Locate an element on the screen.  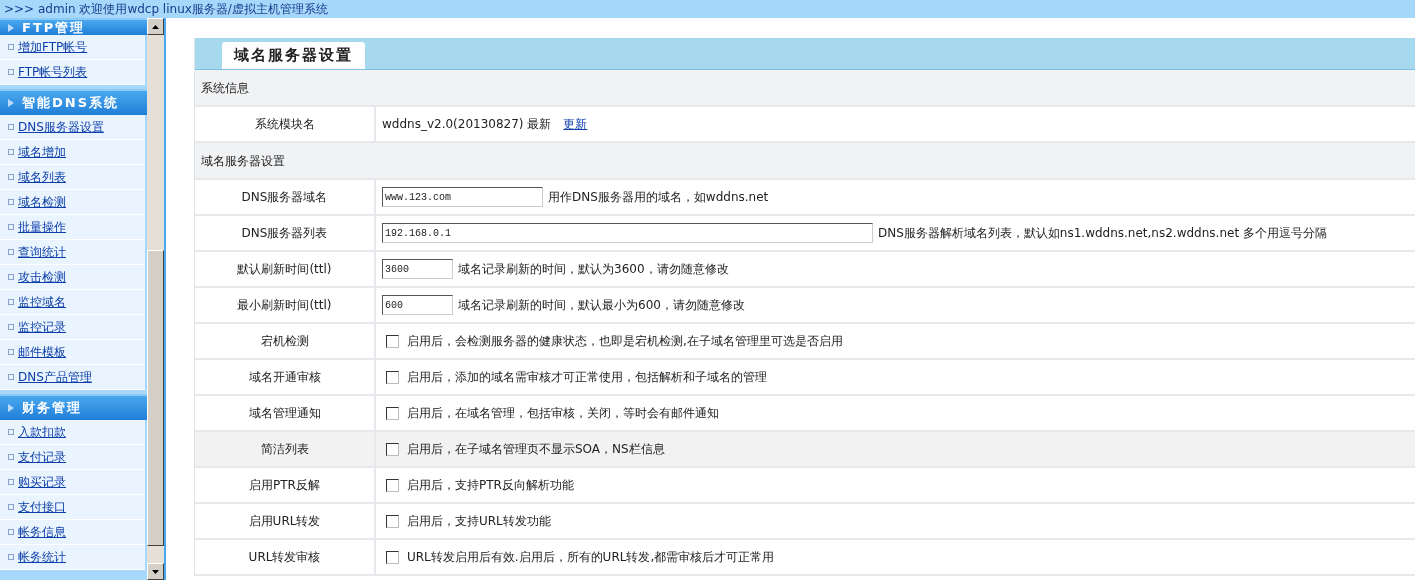
field-label: URL转发审核 is located at coordinates (284, 557).